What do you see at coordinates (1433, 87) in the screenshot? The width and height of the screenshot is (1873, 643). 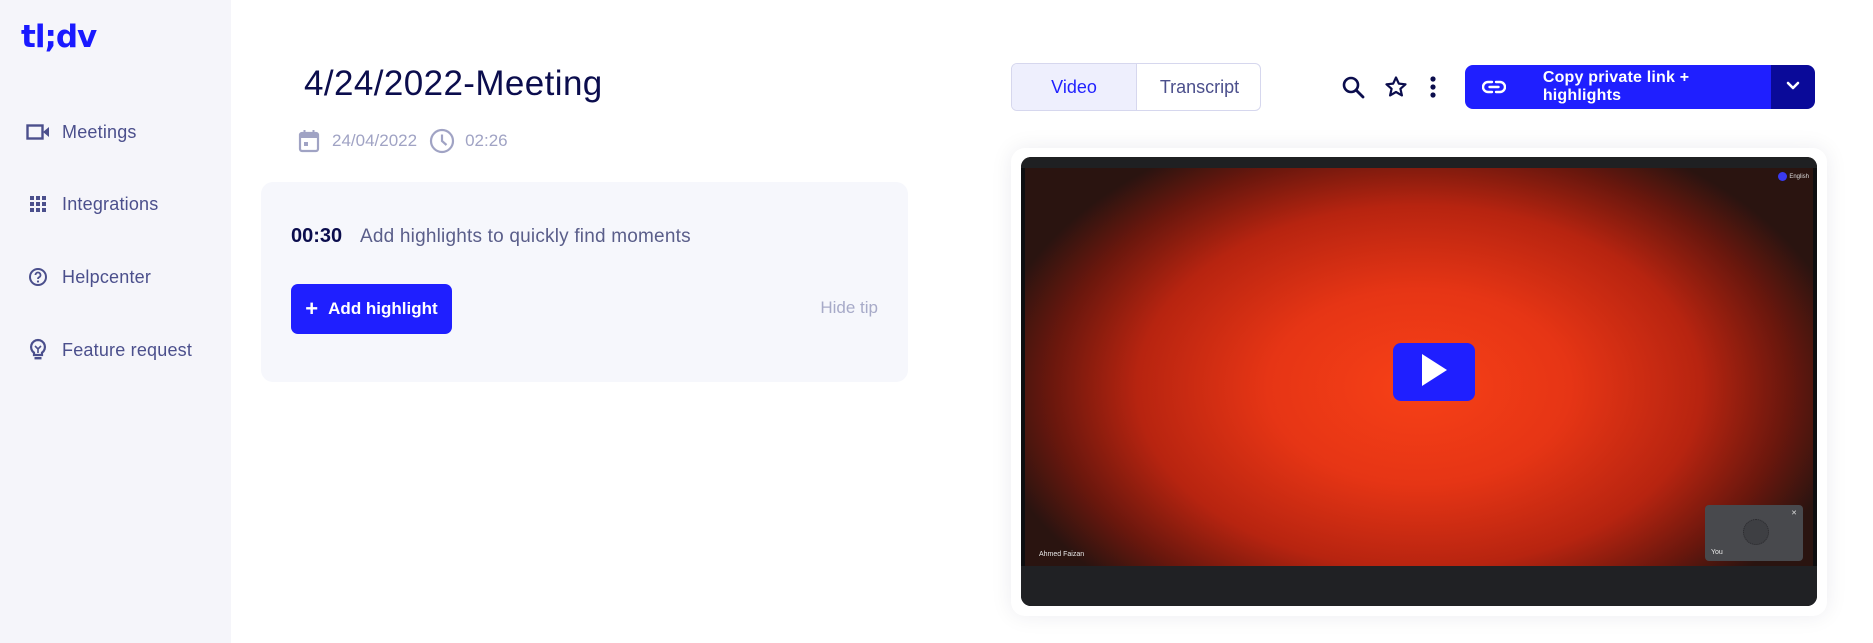 I see `more-vertical-icon` at bounding box center [1433, 87].